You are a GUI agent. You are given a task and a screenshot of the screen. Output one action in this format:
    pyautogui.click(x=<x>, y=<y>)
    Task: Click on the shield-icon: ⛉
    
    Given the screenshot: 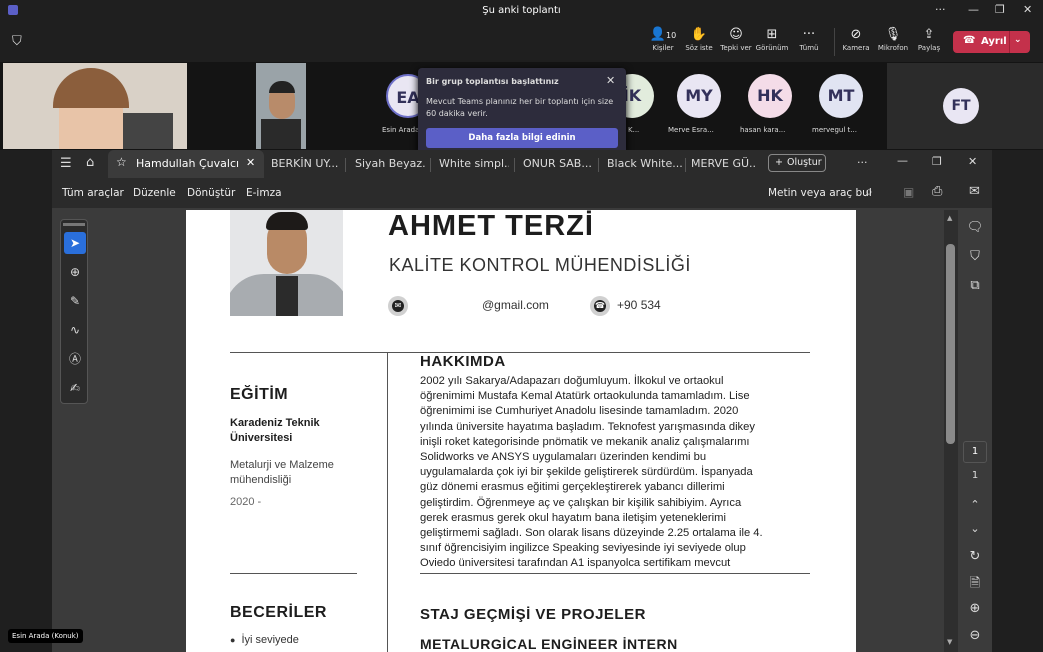 What is the action you would take?
    pyautogui.click(x=17, y=41)
    